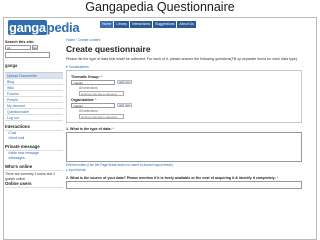 This screenshot has height=240, width=320. Describe the element at coordinates (184, 105) in the screenshot. I see `organization-row: <none> add new` at that location.